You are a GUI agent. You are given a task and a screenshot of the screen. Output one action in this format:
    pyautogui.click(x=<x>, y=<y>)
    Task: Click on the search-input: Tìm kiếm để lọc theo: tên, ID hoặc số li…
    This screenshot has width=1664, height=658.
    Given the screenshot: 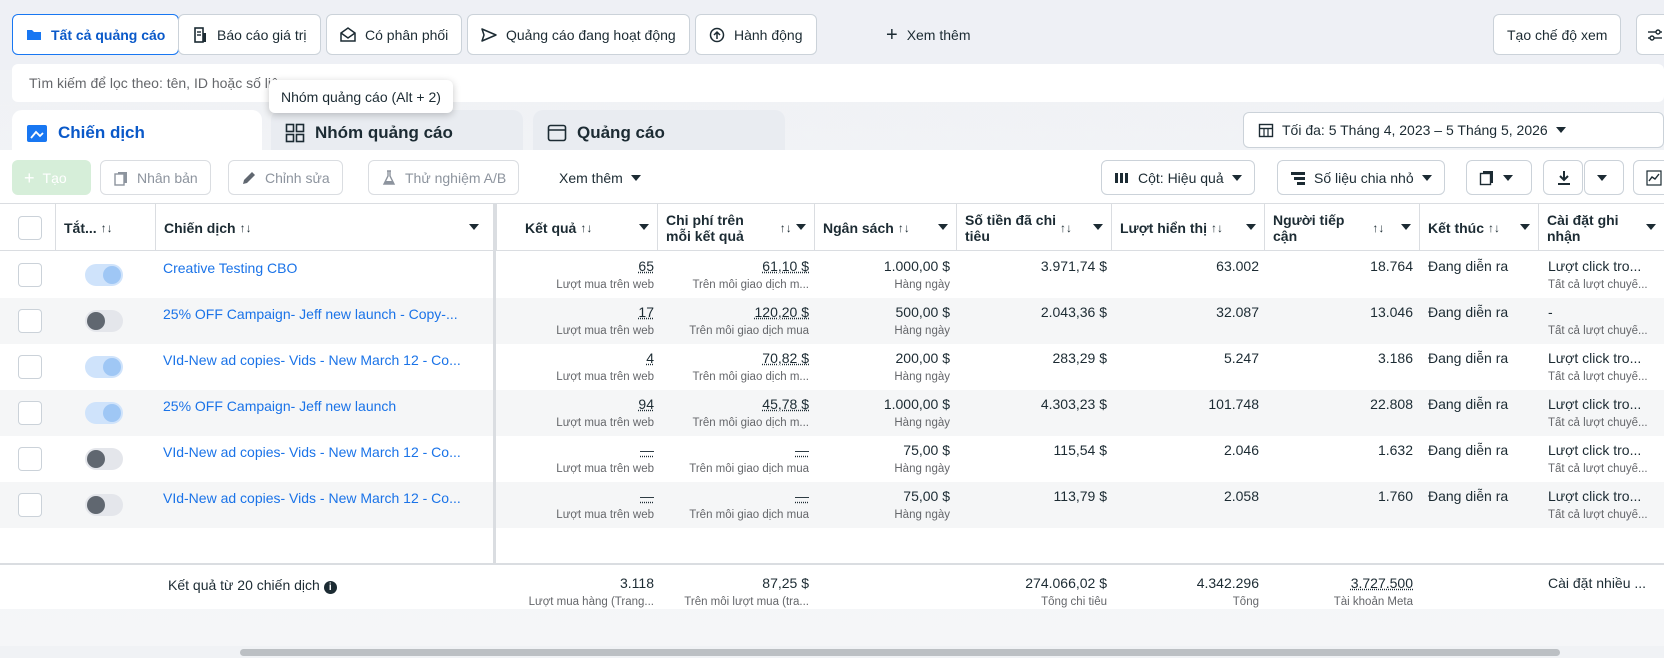 What is the action you would take?
    pyautogui.click(x=838, y=83)
    